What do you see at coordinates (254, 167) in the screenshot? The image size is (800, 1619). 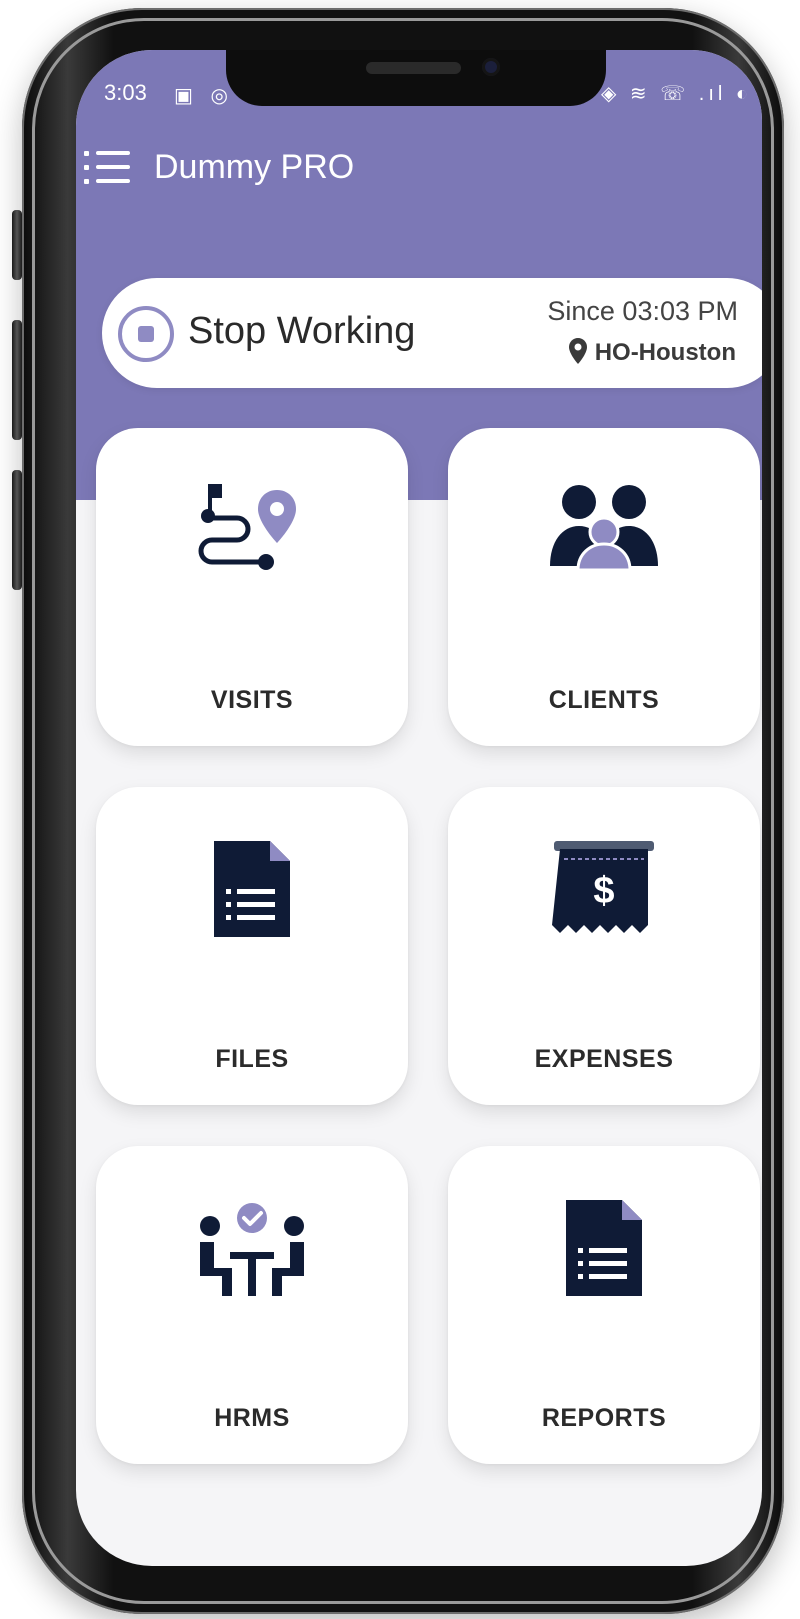 I see `app-title: Dummy PRO` at bounding box center [254, 167].